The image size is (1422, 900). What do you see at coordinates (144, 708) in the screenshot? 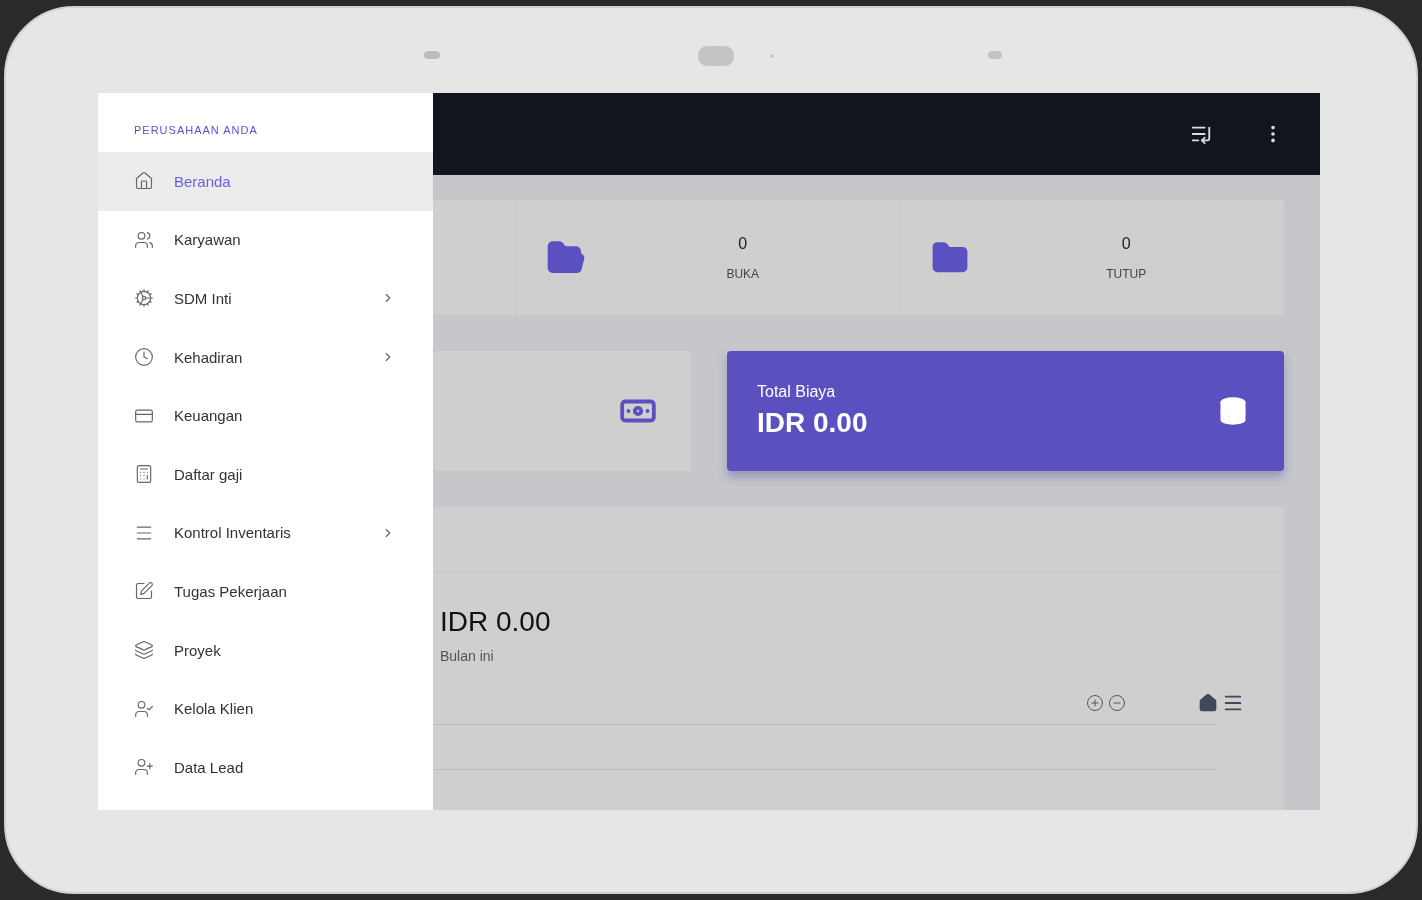
I see `user-check-icon` at bounding box center [144, 708].